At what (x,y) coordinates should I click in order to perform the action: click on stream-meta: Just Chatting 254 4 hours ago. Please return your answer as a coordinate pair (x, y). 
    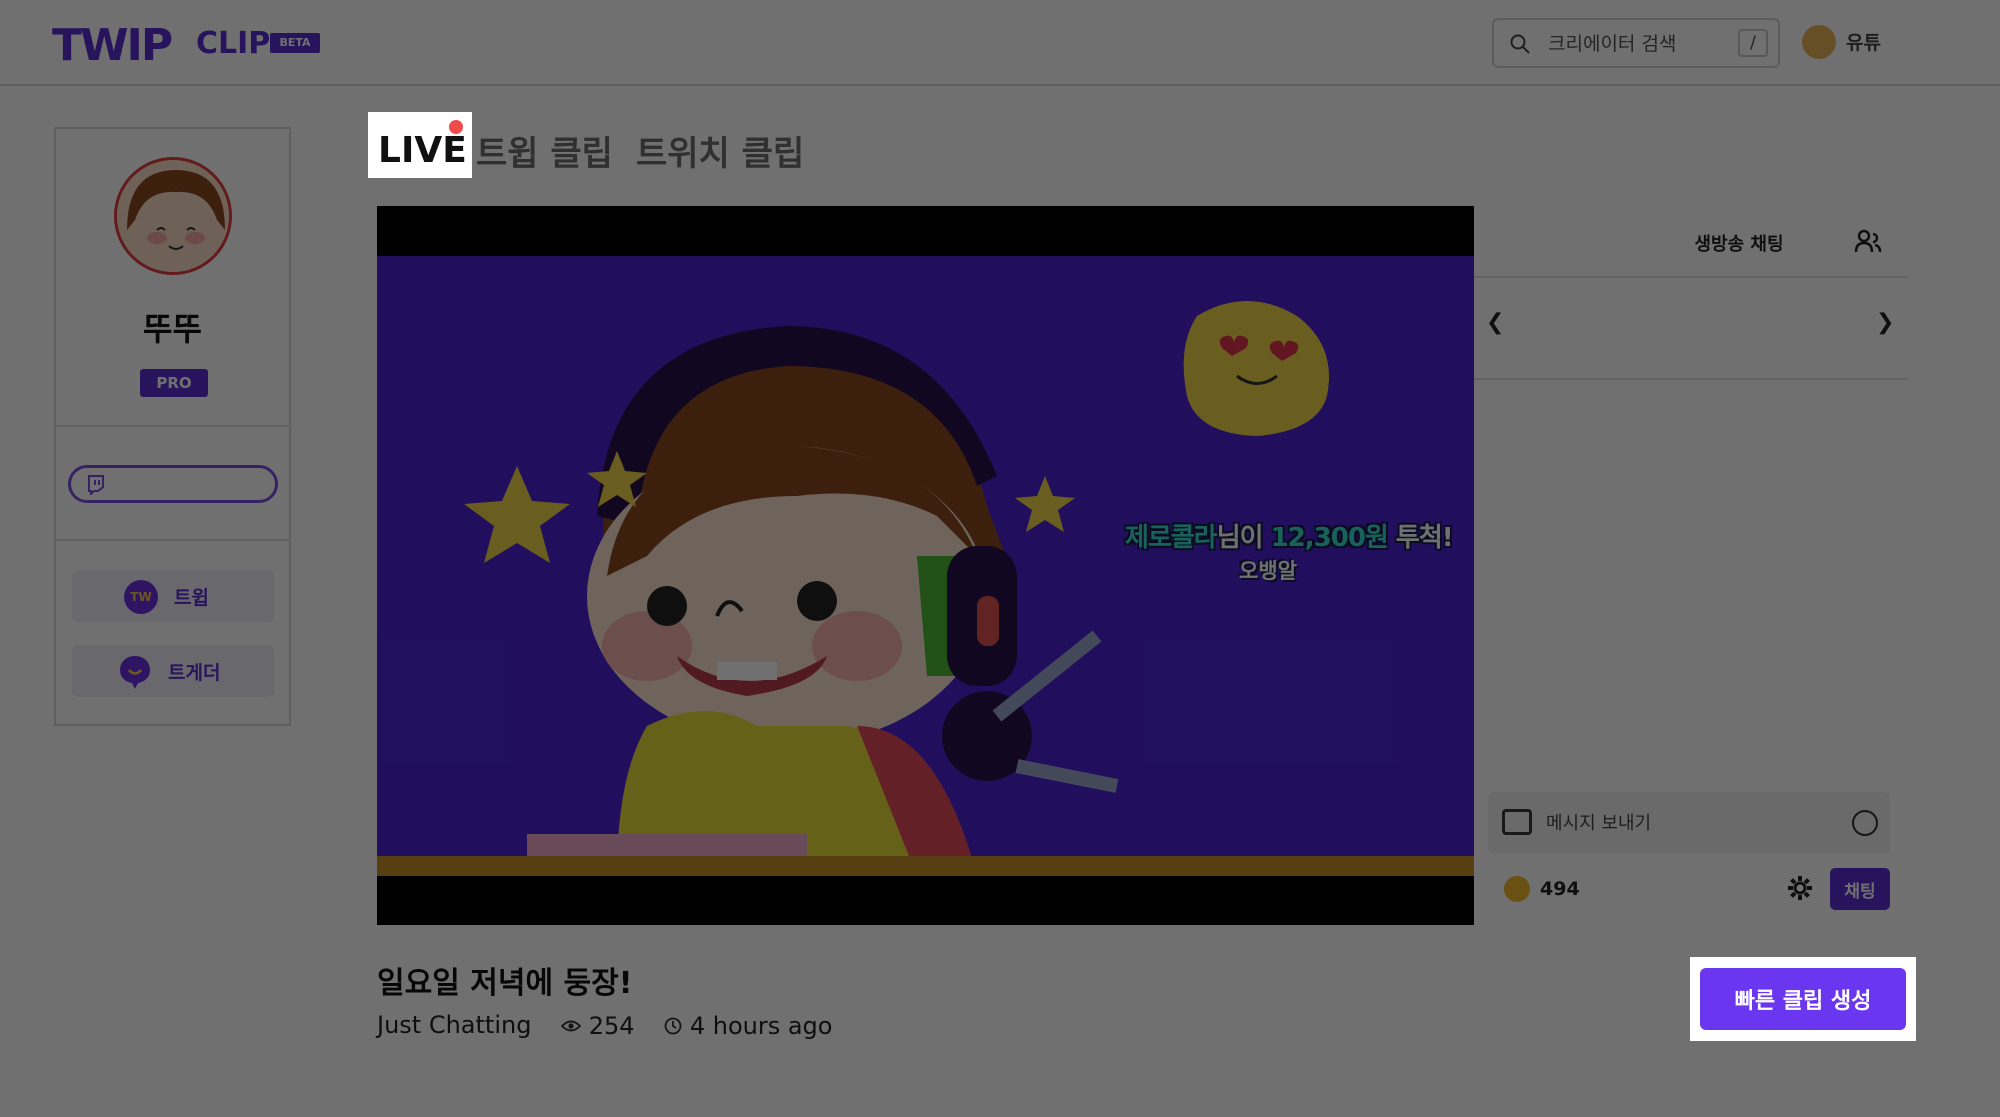
    Looking at the image, I should click on (604, 1025).